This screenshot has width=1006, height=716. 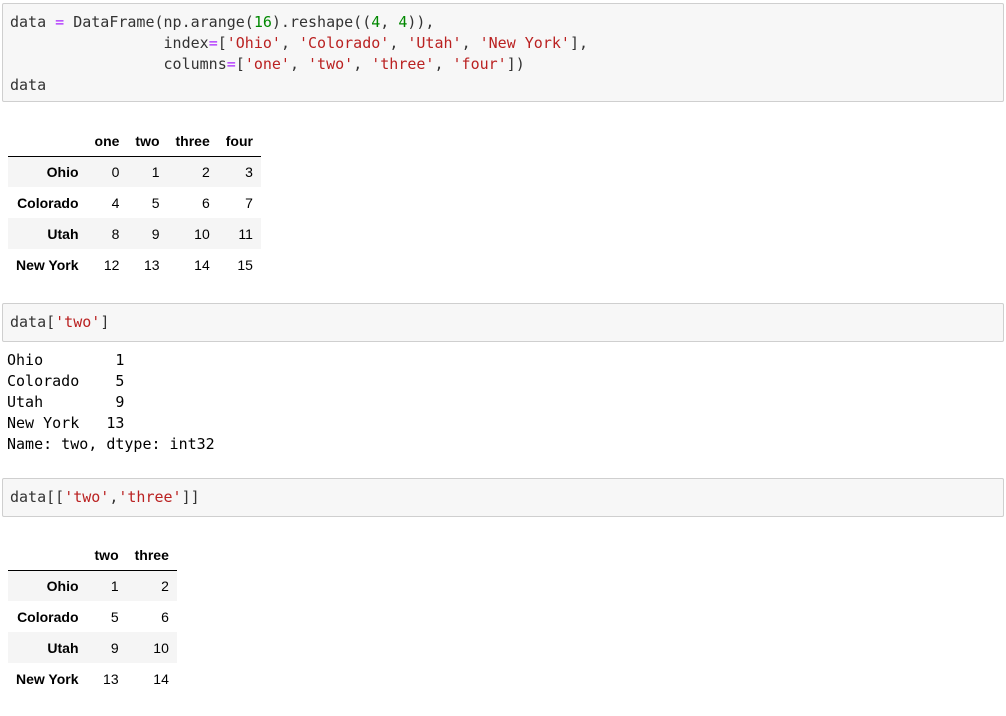 I want to click on code-token: 4, so click(x=376, y=22).